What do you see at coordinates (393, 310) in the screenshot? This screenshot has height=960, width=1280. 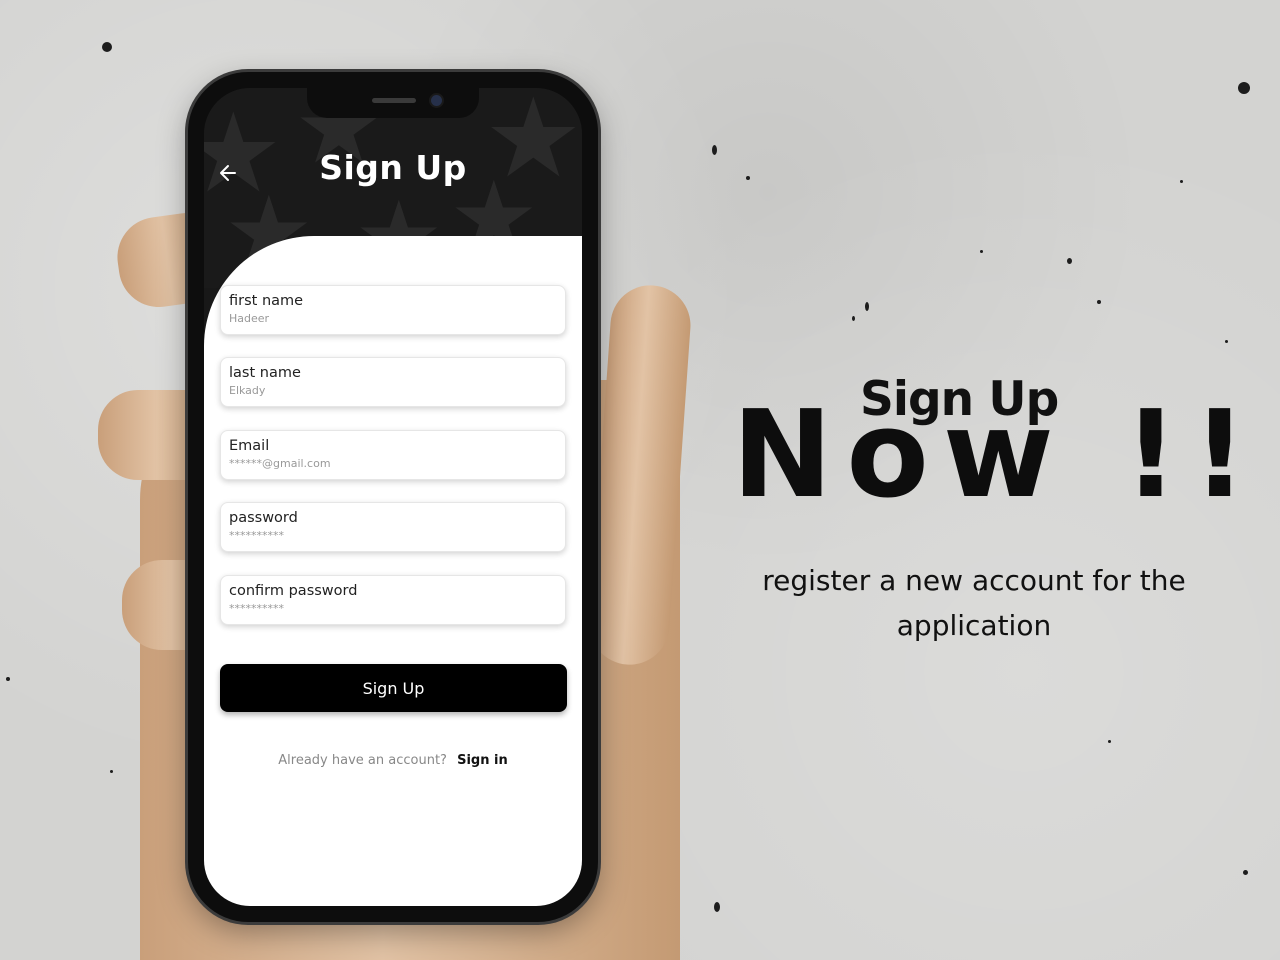 I see `first-name-field: first name` at bounding box center [393, 310].